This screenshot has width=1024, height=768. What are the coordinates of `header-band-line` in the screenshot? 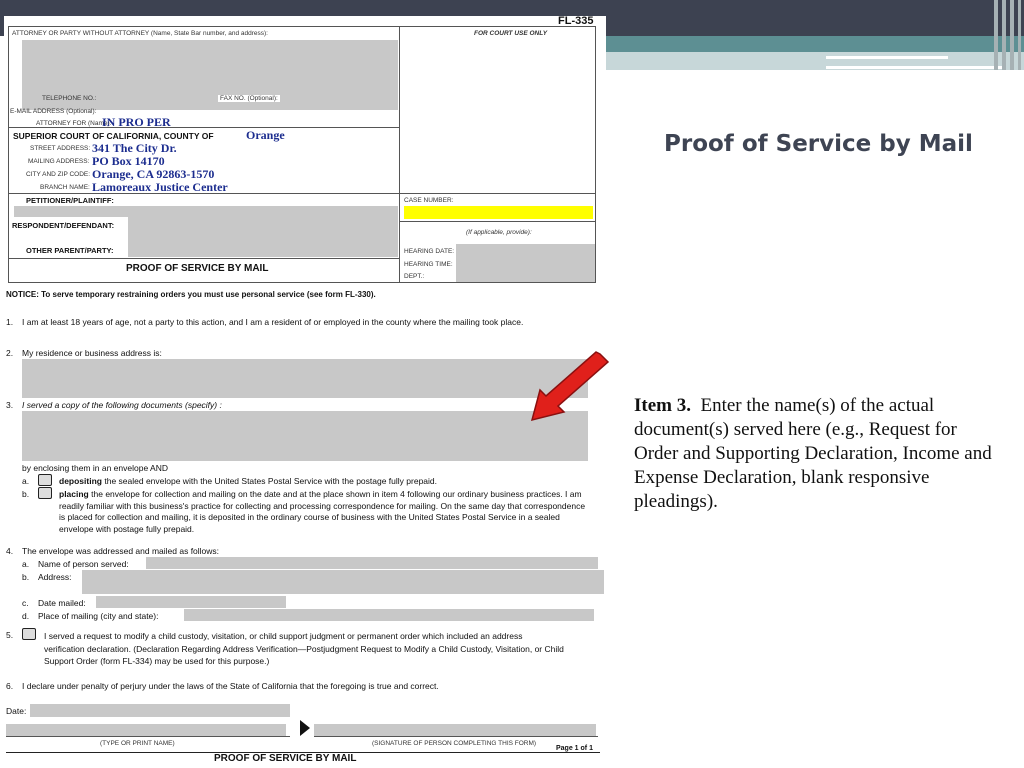 It's located at (887, 57).